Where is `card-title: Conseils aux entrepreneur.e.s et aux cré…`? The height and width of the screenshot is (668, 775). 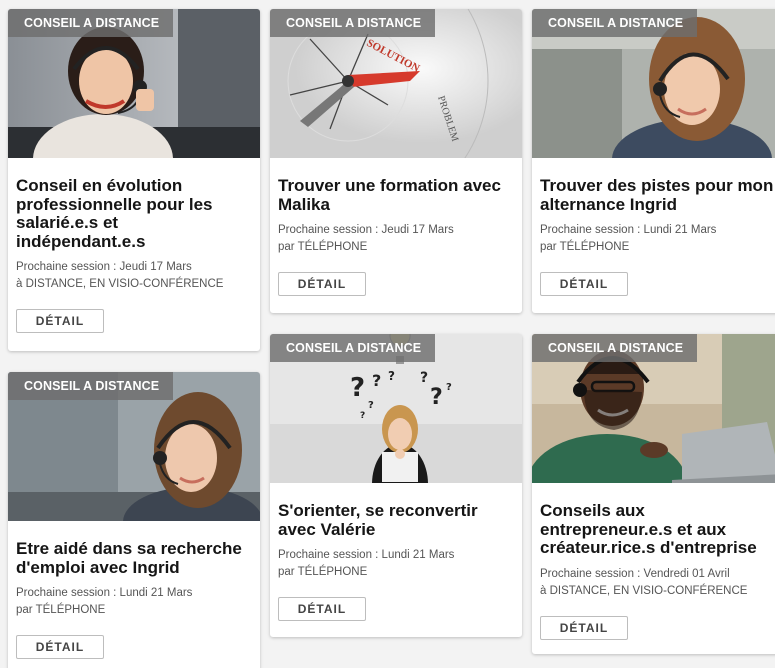 card-title: Conseils aux entrepreneur.e.s et aux cré… is located at coordinates (657, 529).